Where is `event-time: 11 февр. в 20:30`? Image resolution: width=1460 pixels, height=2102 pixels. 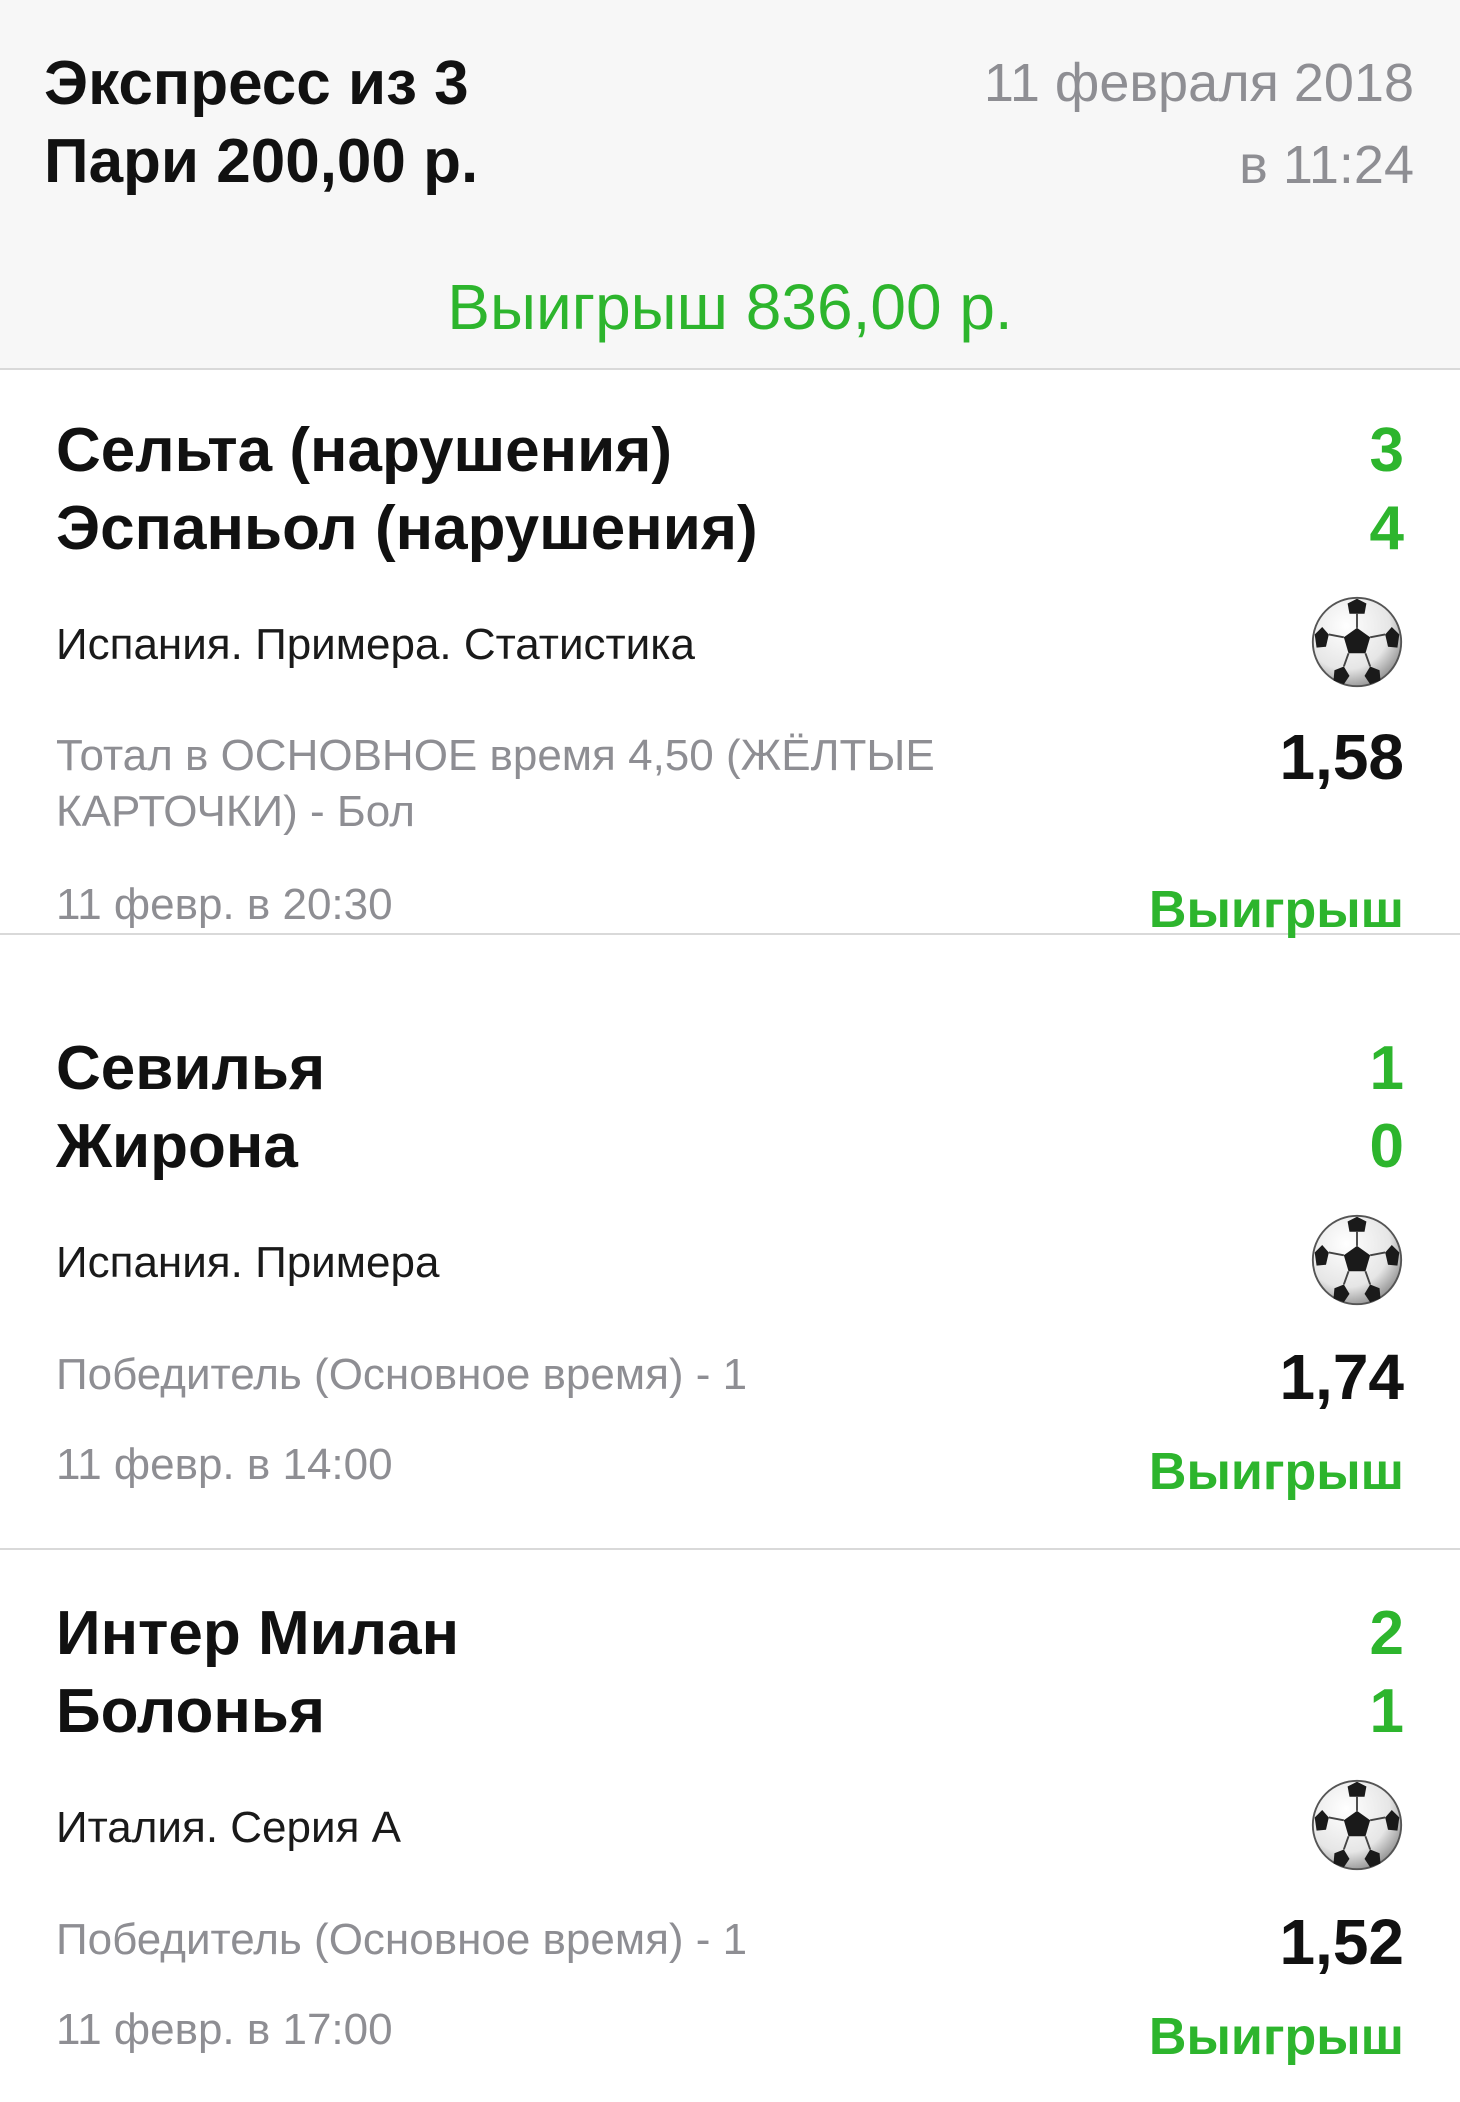 event-time: 11 февр. в 20:30 is located at coordinates (224, 904).